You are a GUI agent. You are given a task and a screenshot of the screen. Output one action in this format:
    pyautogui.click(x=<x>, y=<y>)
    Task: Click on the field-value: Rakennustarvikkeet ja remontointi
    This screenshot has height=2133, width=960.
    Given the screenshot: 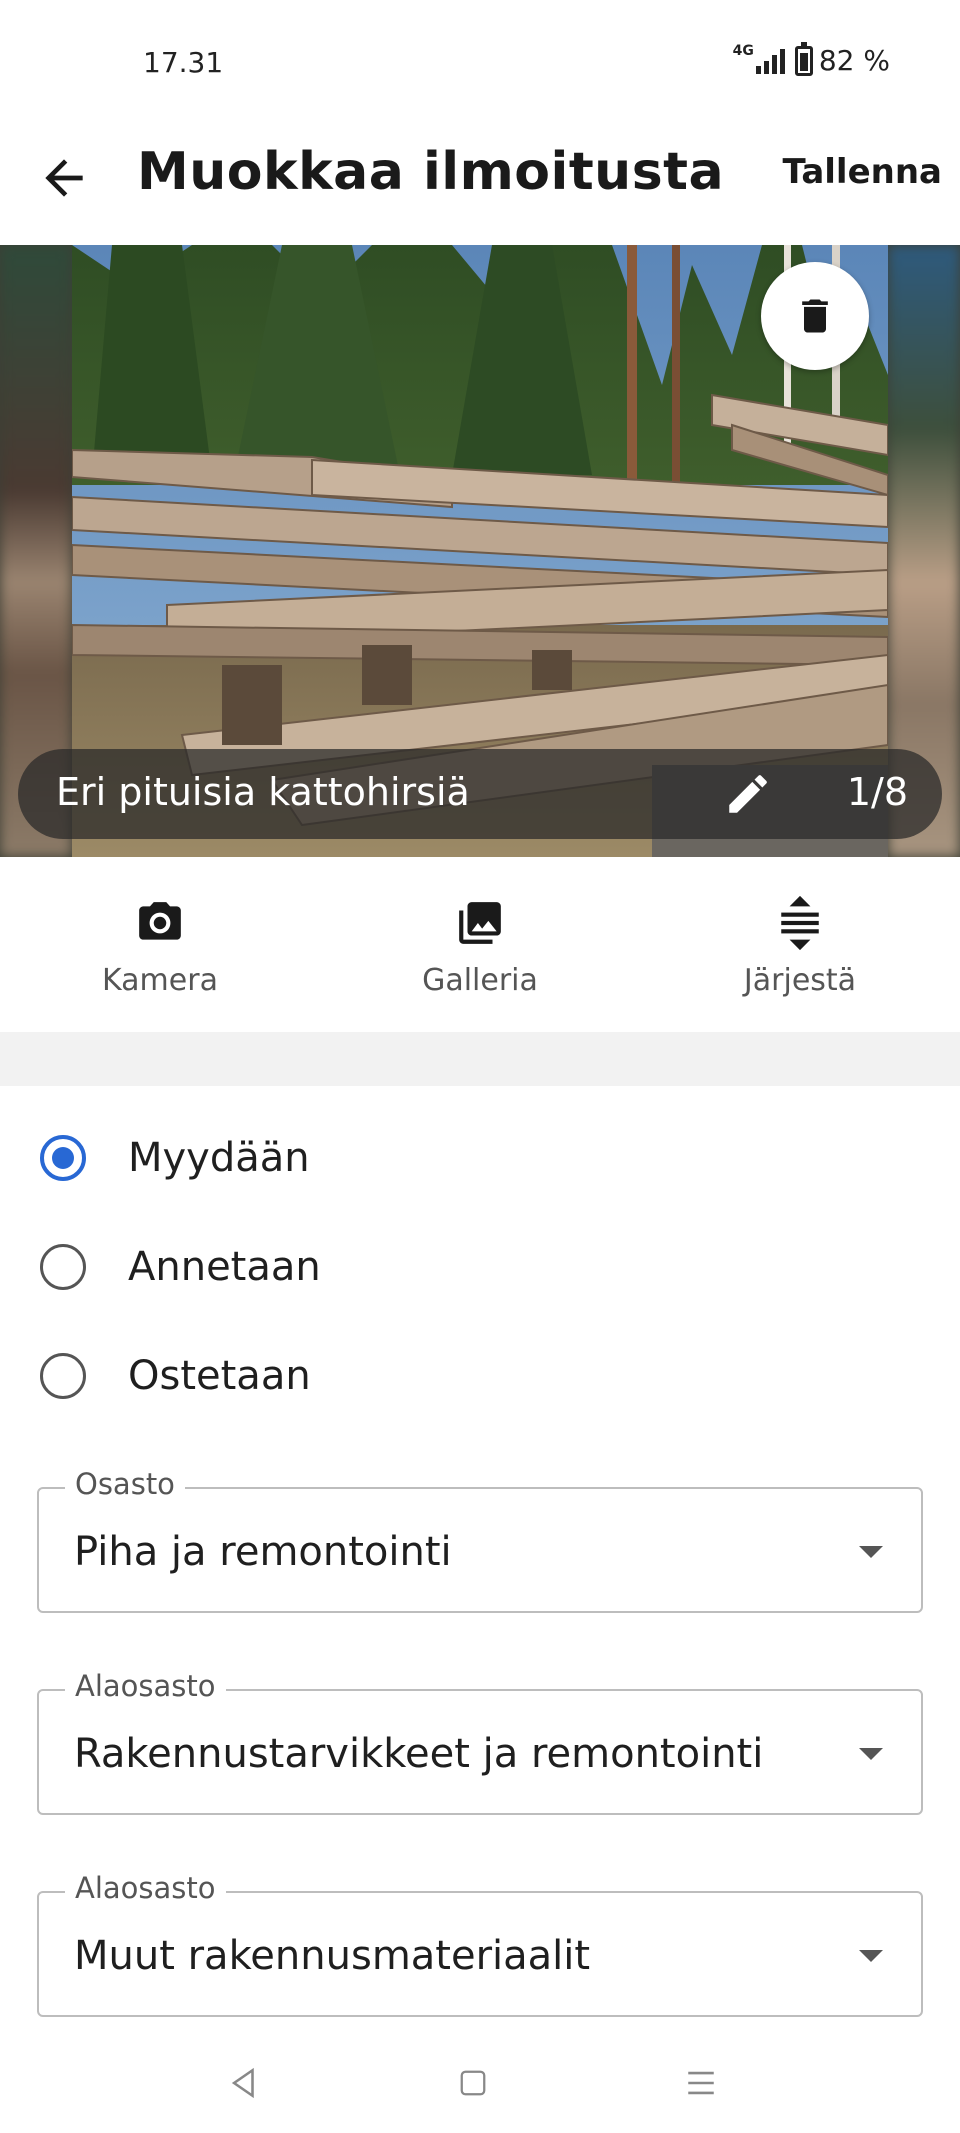 What is the action you would take?
    pyautogui.click(x=419, y=1754)
    